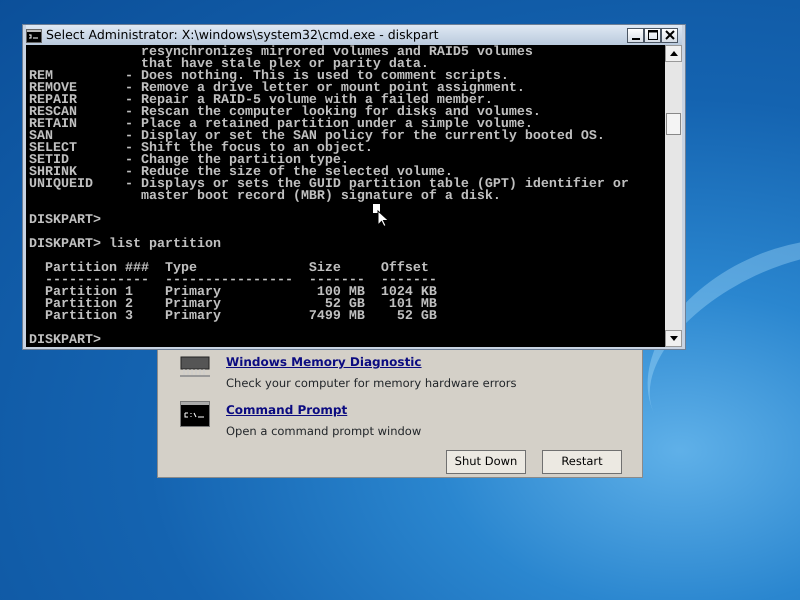  I want to click on console-line: Partition 3 Primary 7499 MB 52 GB, so click(241, 317).